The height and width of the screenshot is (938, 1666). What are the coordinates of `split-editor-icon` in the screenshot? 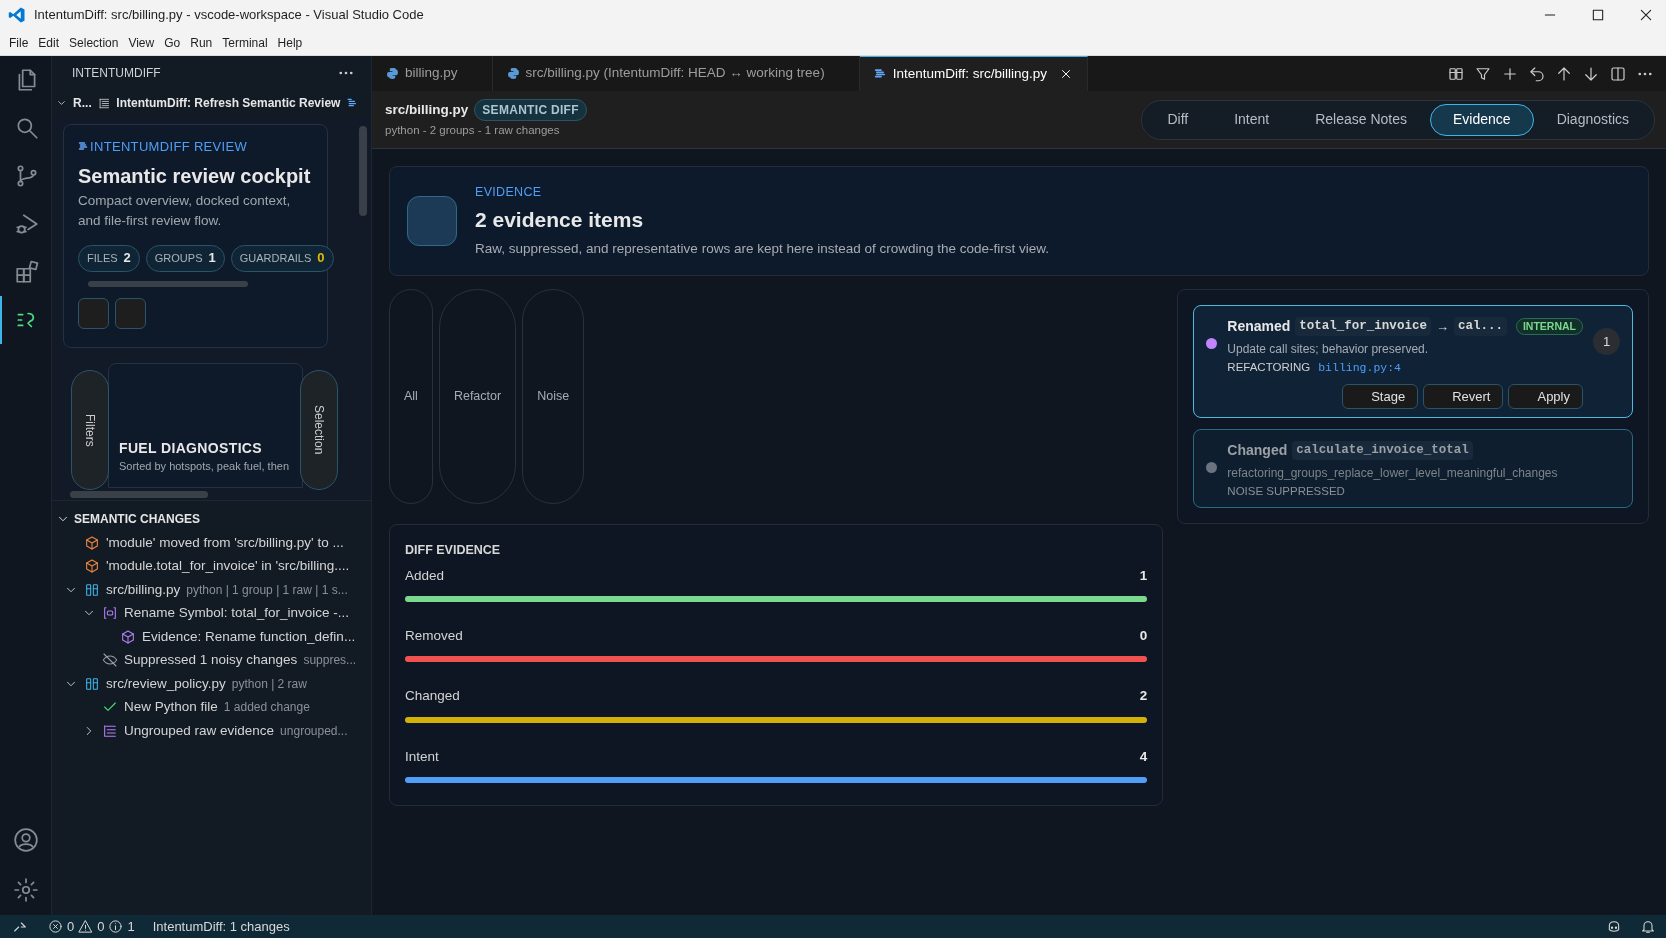 It's located at (1618, 73).